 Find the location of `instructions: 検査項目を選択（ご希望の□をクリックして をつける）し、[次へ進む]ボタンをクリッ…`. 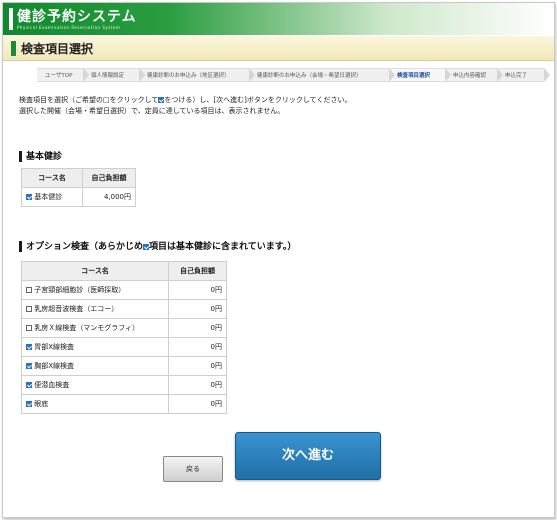

instructions: 検査項目を選択（ご希望の□をクリックして をつける）し、[次へ進む]ボタンをクリッ… is located at coordinates (185, 106).